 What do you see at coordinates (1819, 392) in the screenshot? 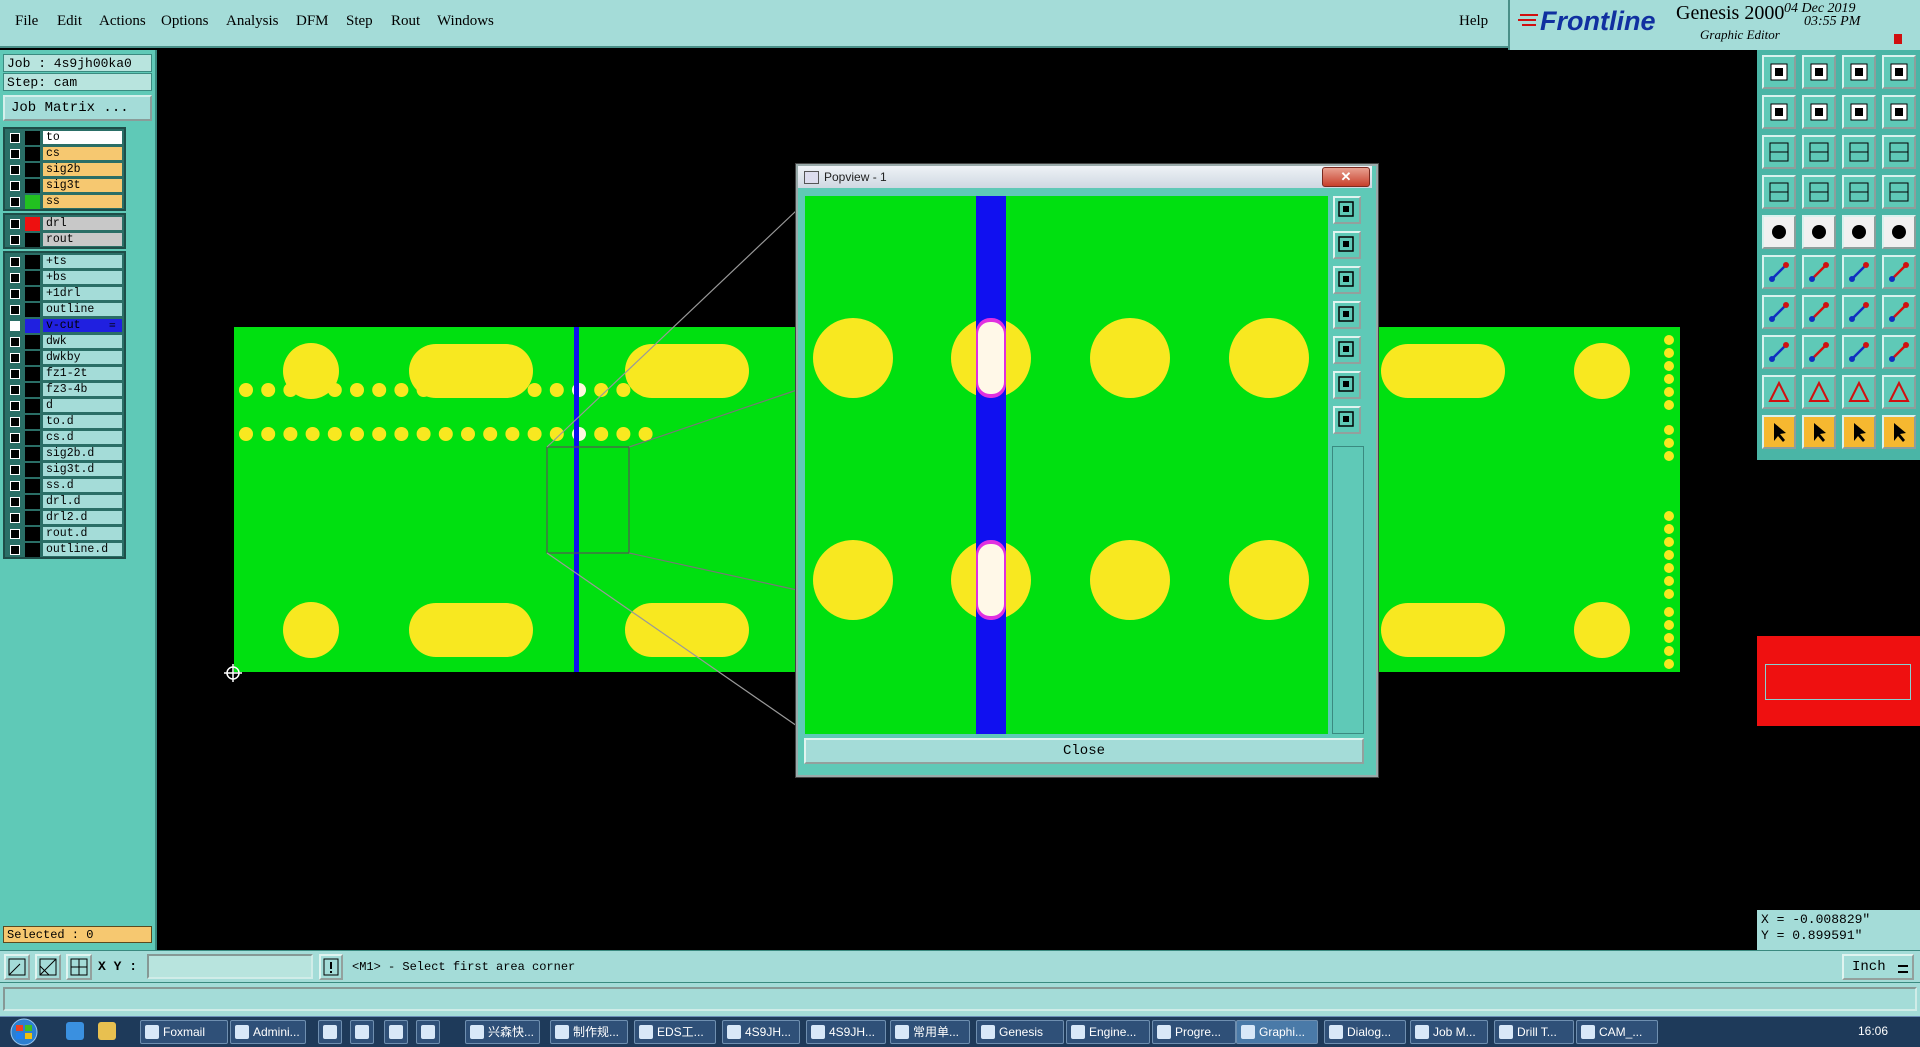
I see `outline-a-button` at bounding box center [1819, 392].